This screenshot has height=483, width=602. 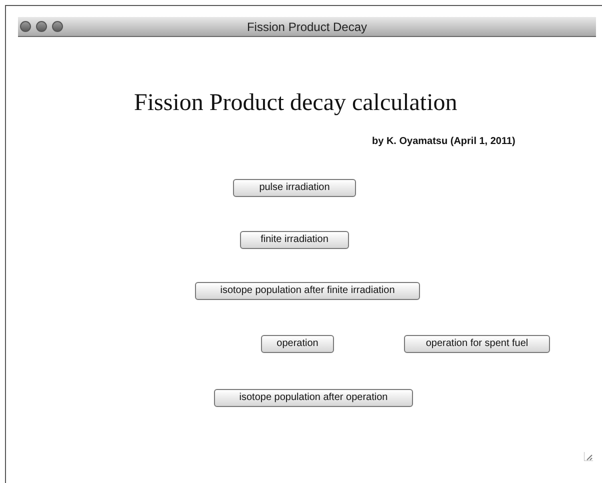 I want to click on minimize-button, so click(x=41, y=26).